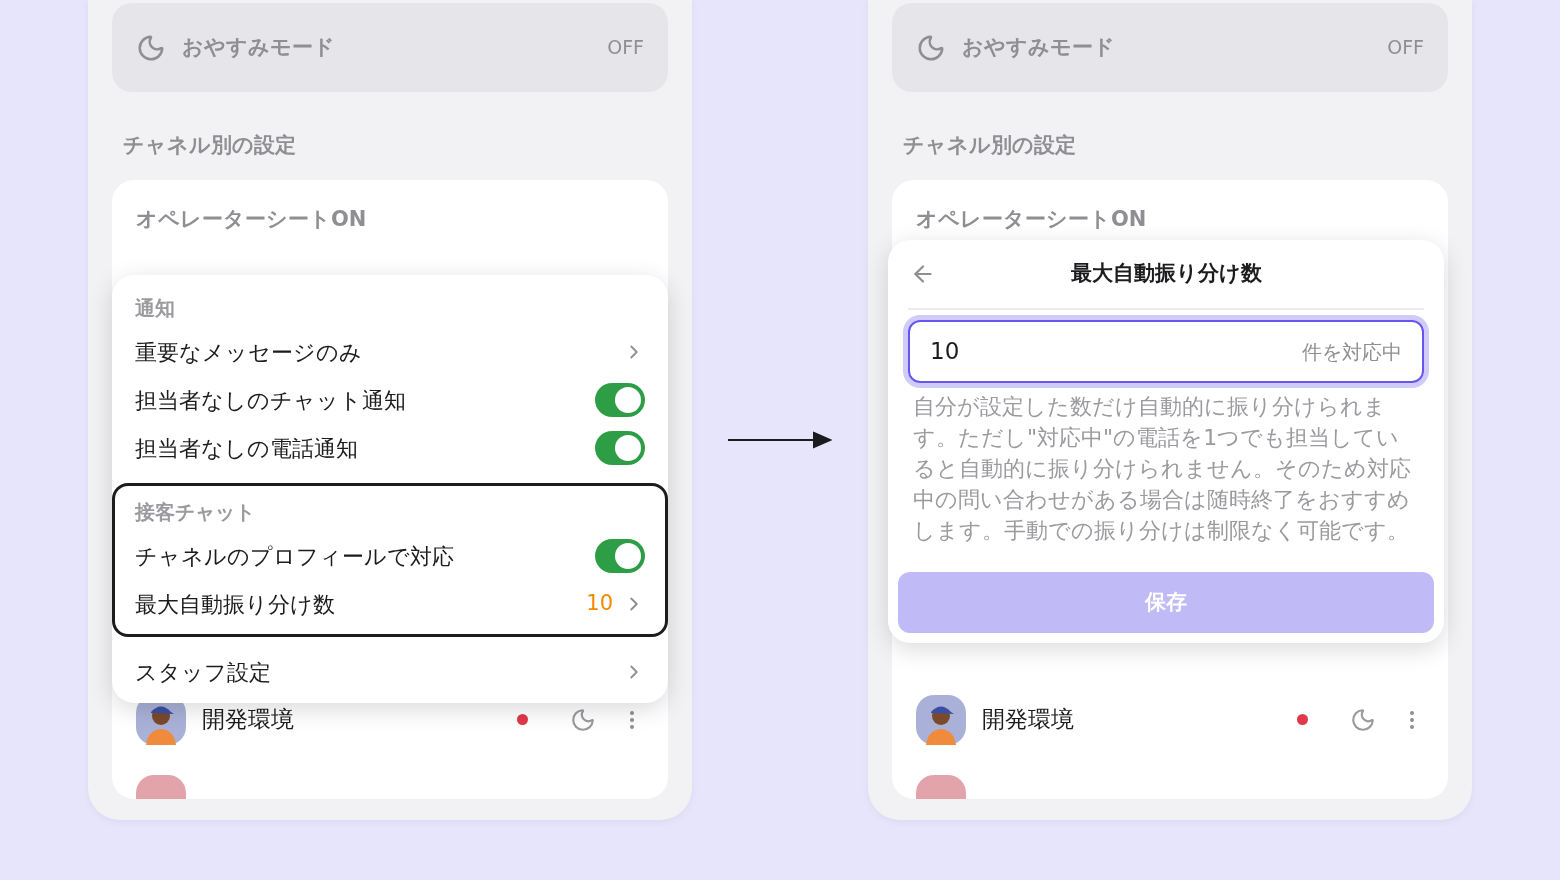 This screenshot has width=1560, height=880. What do you see at coordinates (1162, 469) in the screenshot?
I see `description-text: 自分が設定した数だけ自動的に振り分けられます。ただし"対応中"の電話を1つでも担当していると自動的に振り分けられません。そのため対応中の問い合わせがある場合は随時終了をおすすめします。手動での振り分けは制限なく可能です。` at bounding box center [1162, 469].